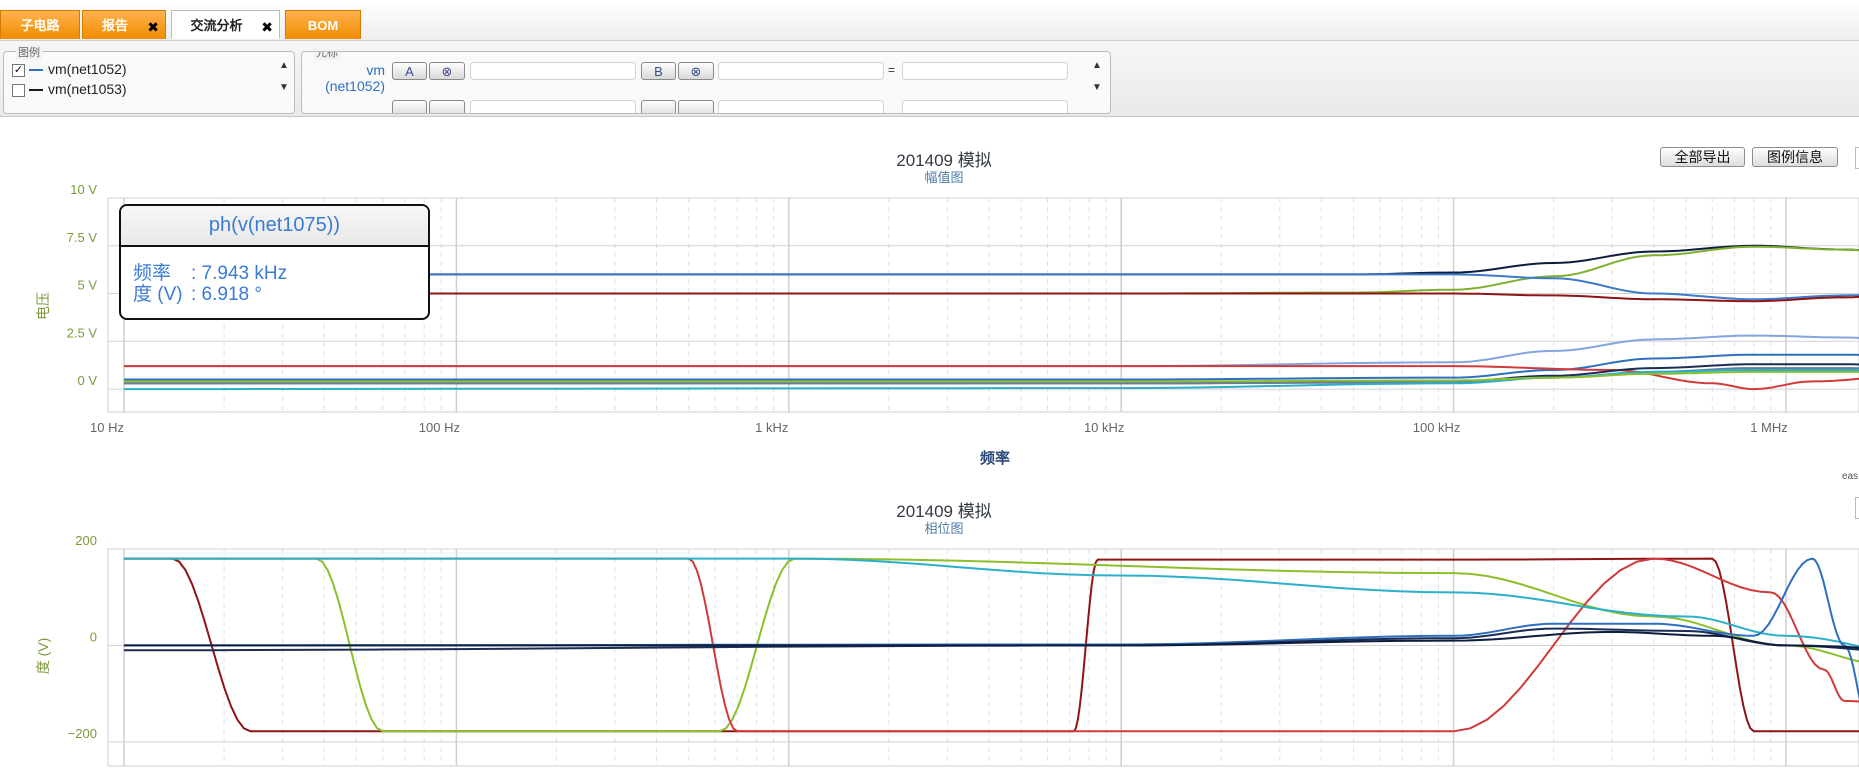 Image resolution: width=1859 pixels, height=773 pixels. Describe the element at coordinates (706, 82) in the screenshot. I see `cursor-panel: 光标 vm (net1052) A ⊗ B ⊗ = ▲ ▼` at that location.